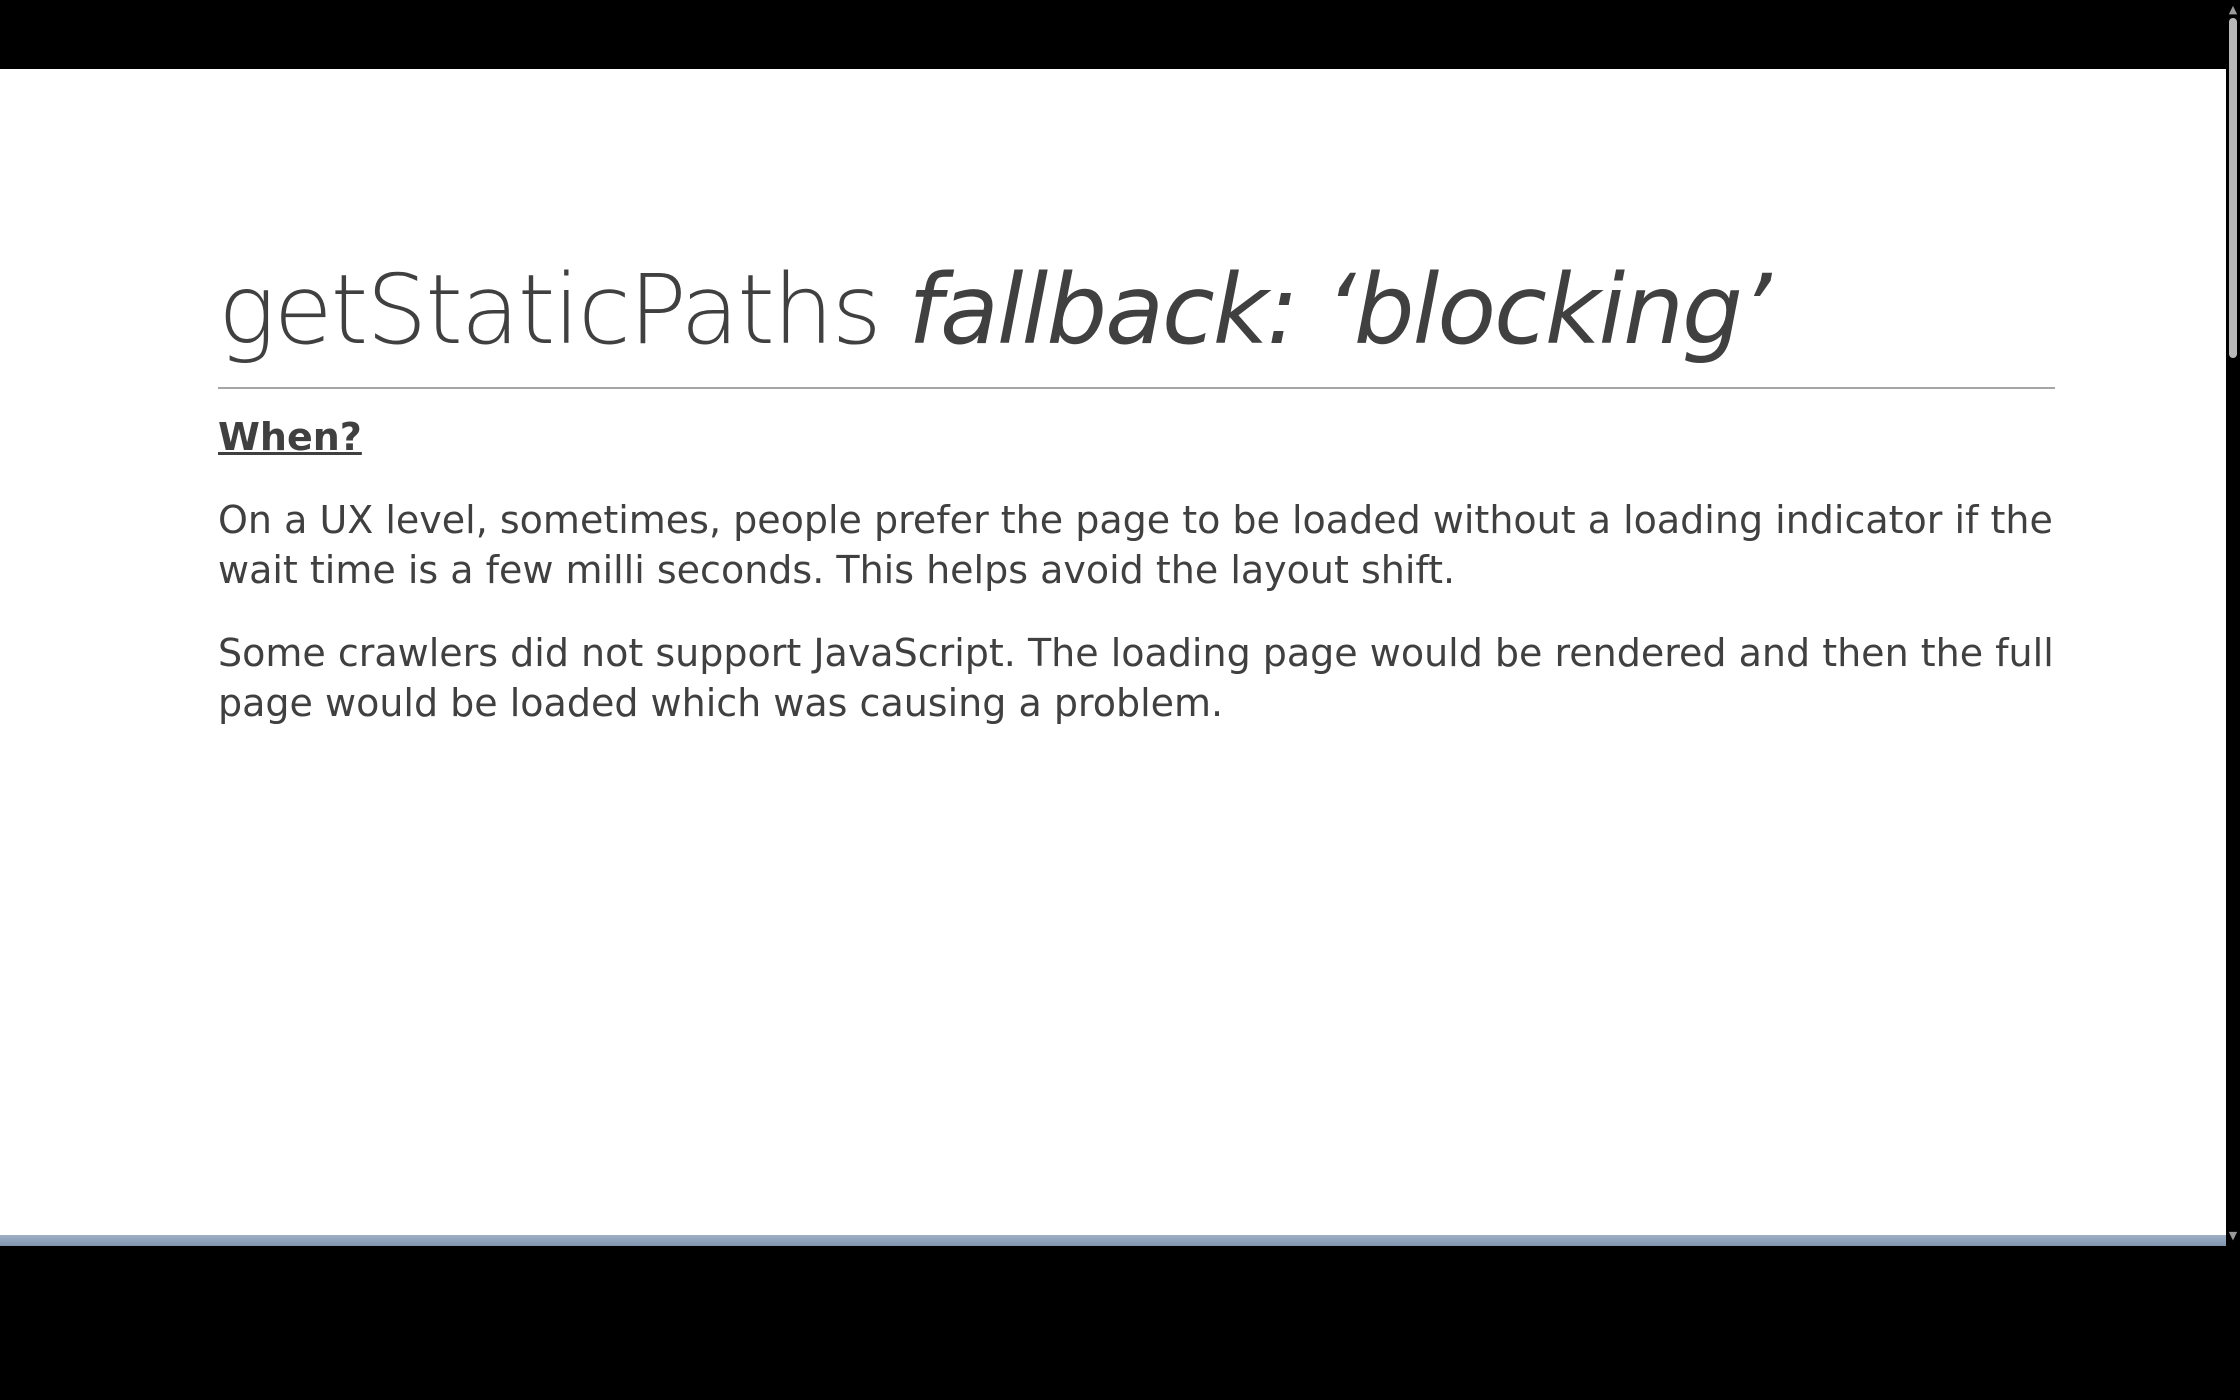 The image size is (2240, 1400). I want to click on section-heading: When?, so click(290, 437).